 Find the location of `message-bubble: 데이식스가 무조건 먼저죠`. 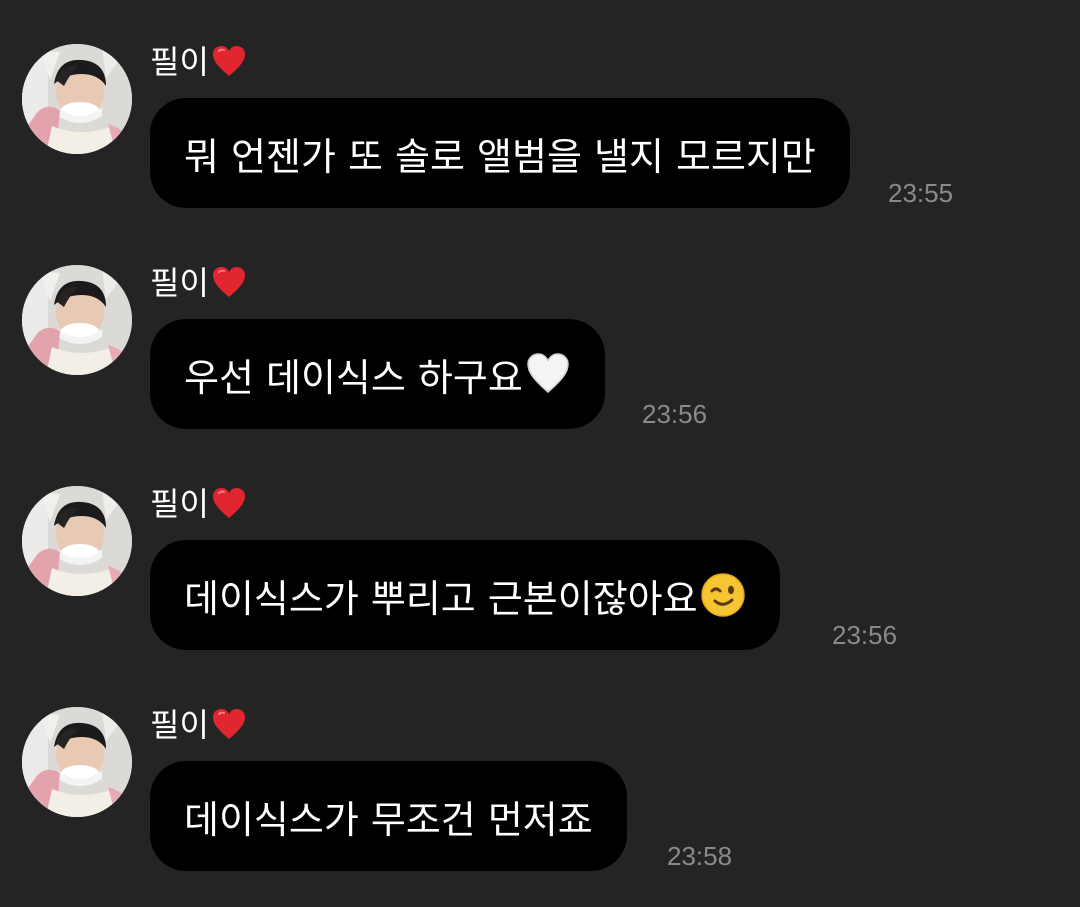

message-bubble: 데이식스가 무조건 먼저죠 is located at coordinates (388, 816).